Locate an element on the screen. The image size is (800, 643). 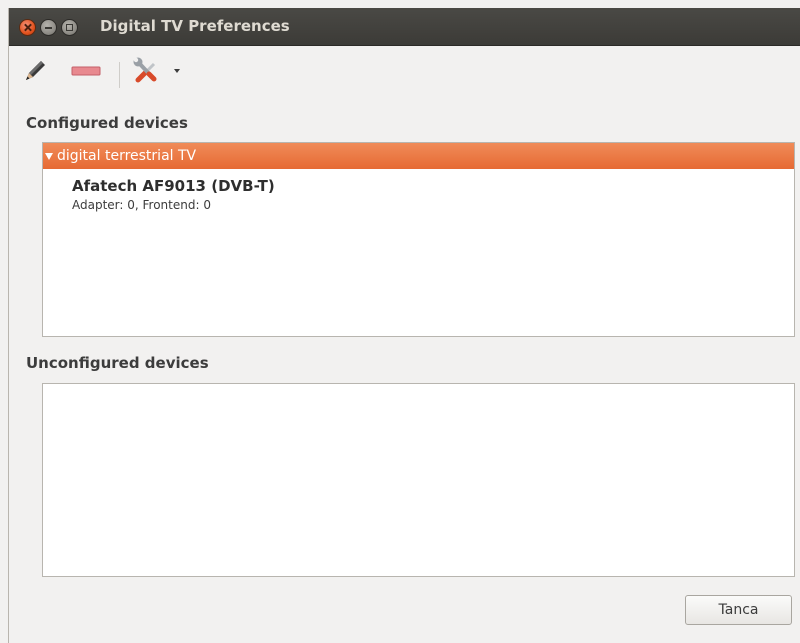
chevron-down-icon is located at coordinates (177, 71).